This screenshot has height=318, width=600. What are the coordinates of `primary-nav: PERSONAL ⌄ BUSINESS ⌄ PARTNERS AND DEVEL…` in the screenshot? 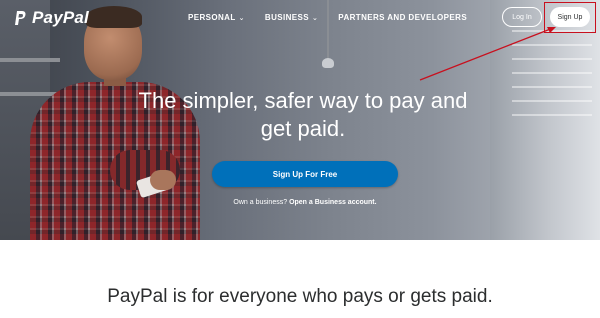 It's located at (327, 17).